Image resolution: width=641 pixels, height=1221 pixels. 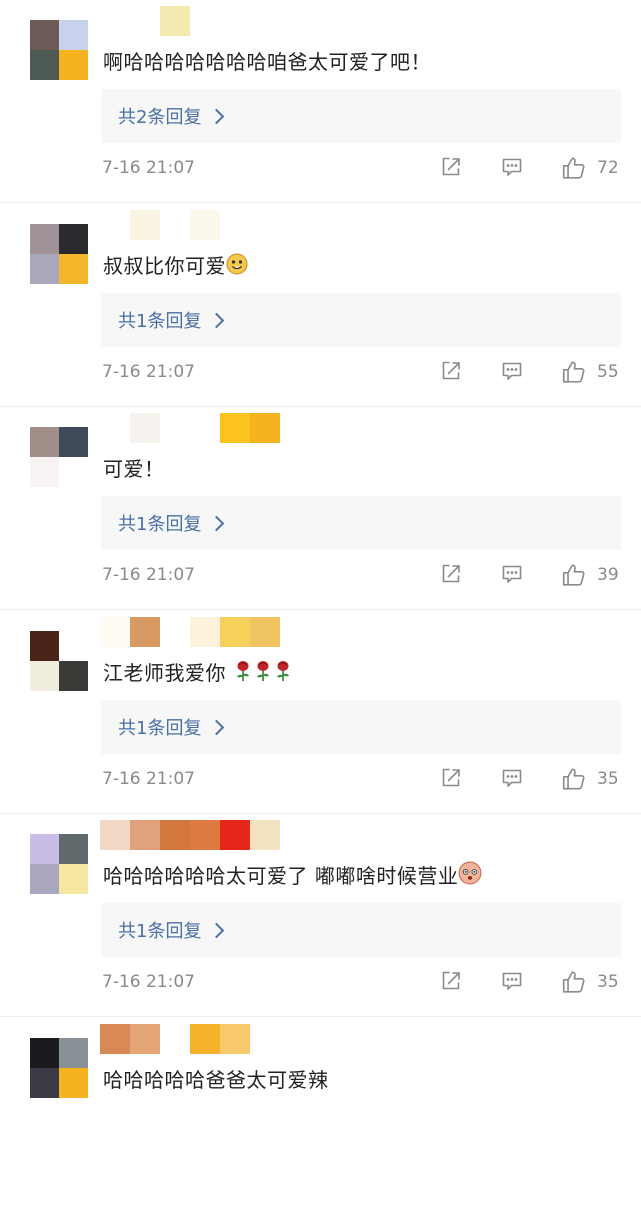 What do you see at coordinates (590, 372) in the screenshot?
I see `like-button: 55` at bounding box center [590, 372].